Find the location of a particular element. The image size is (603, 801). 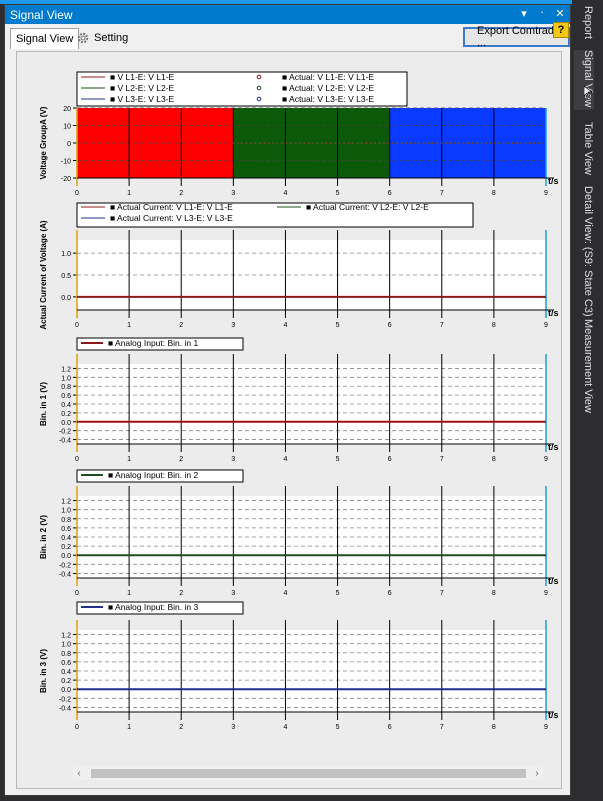

pin-icon: ᛫ is located at coordinates (542, 14).